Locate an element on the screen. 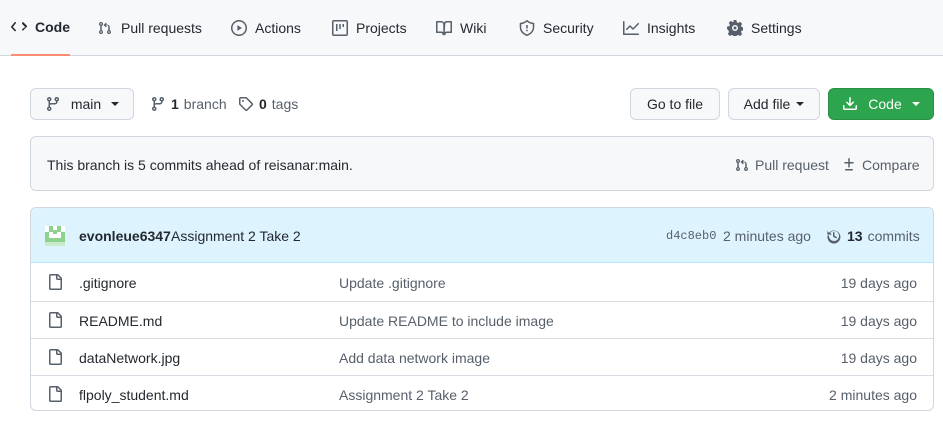 The height and width of the screenshot is (423, 943). commit-count: 13 is located at coordinates (855, 235).